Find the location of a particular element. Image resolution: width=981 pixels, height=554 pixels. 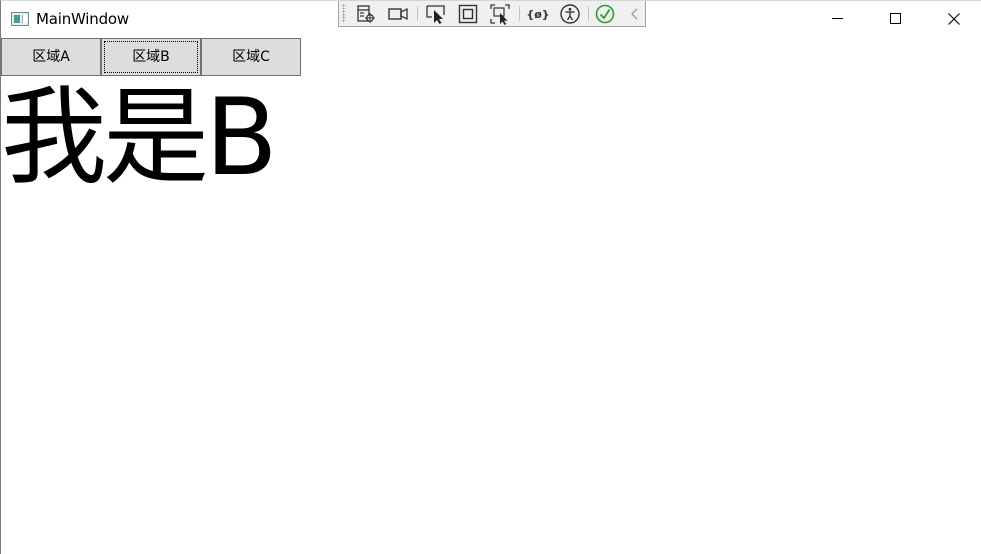

select-element-icon is located at coordinates (436, 14).